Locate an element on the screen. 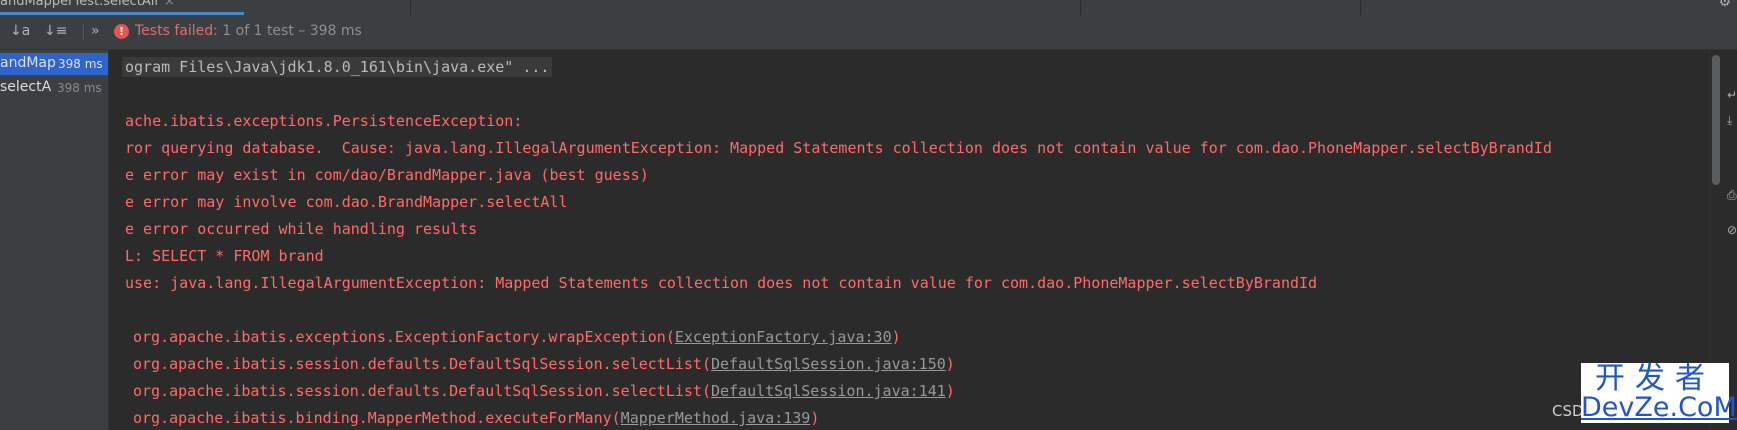 The height and width of the screenshot is (430, 1737). watermark-bottom: DevZe.CoM is located at coordinates (1659, 407).